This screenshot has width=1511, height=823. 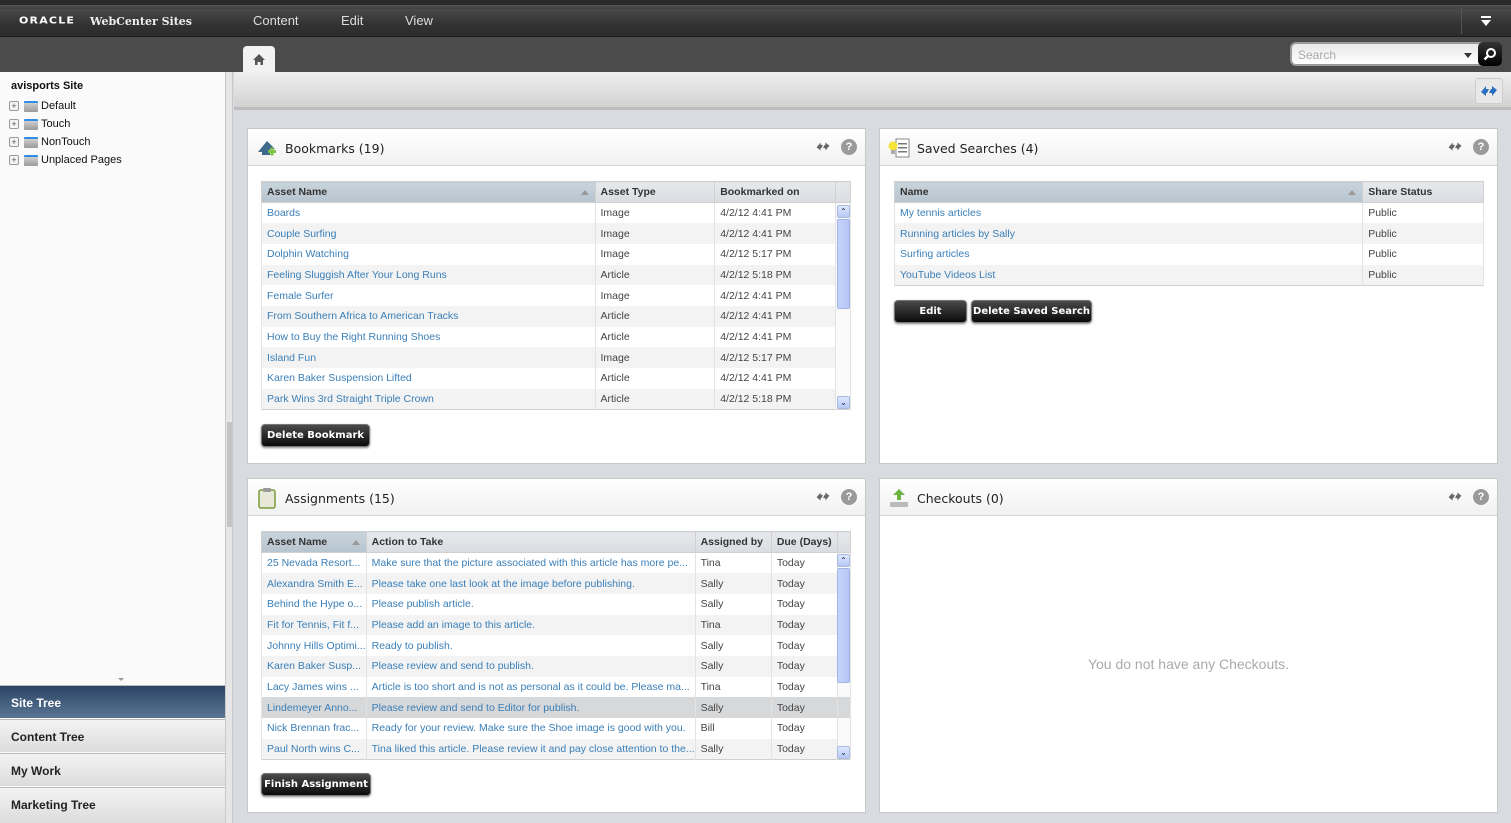 What do you see at coordinates (428, 399) in the screenshot?
I see `table-cell: Park Wins 3rd Straight Triple Crown` at bounding box center [428, 399].